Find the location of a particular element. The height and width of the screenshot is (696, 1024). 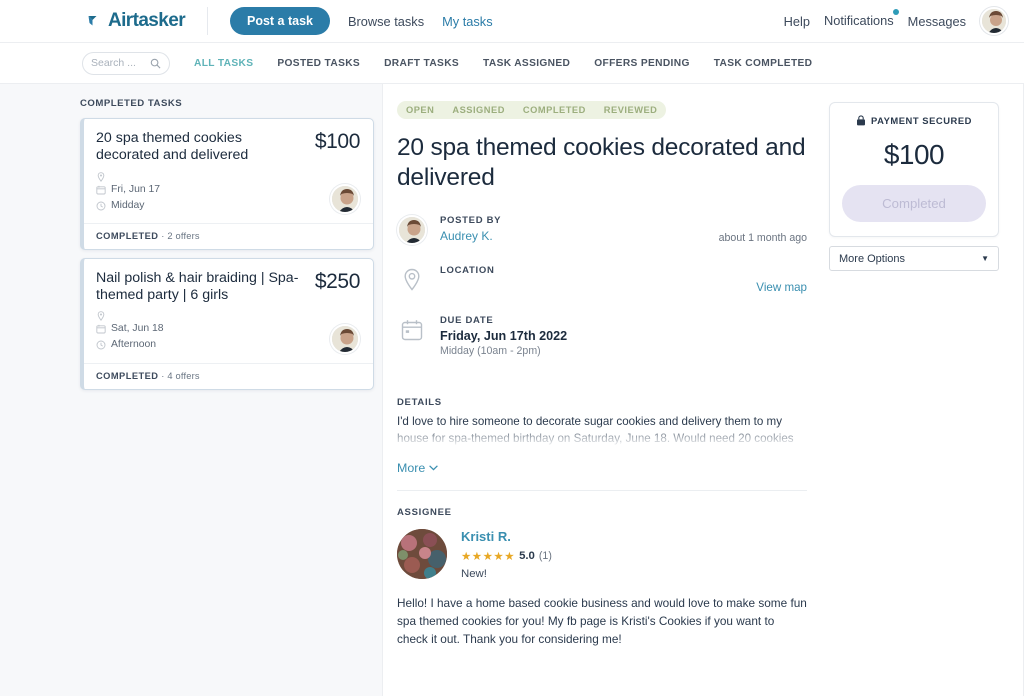

task-card-date-row: Fri, Jun 17 is located at coordinates (202, 190).